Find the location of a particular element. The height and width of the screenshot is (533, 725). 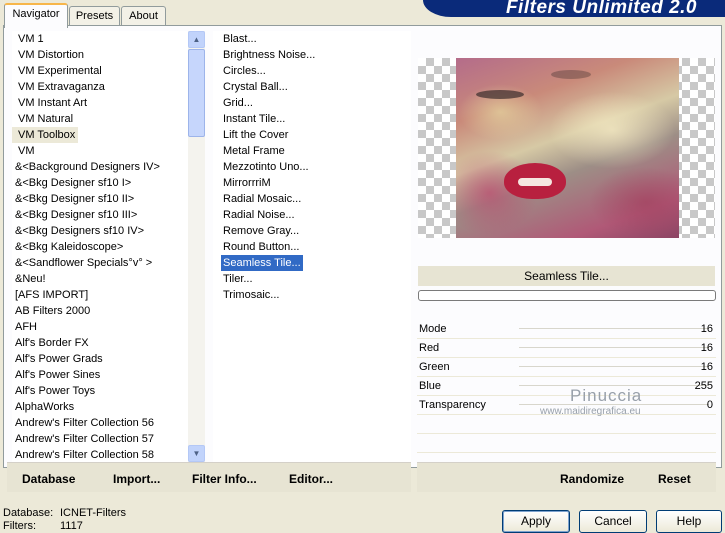

param-row: Red 16 is located at coordinates (566, 348).